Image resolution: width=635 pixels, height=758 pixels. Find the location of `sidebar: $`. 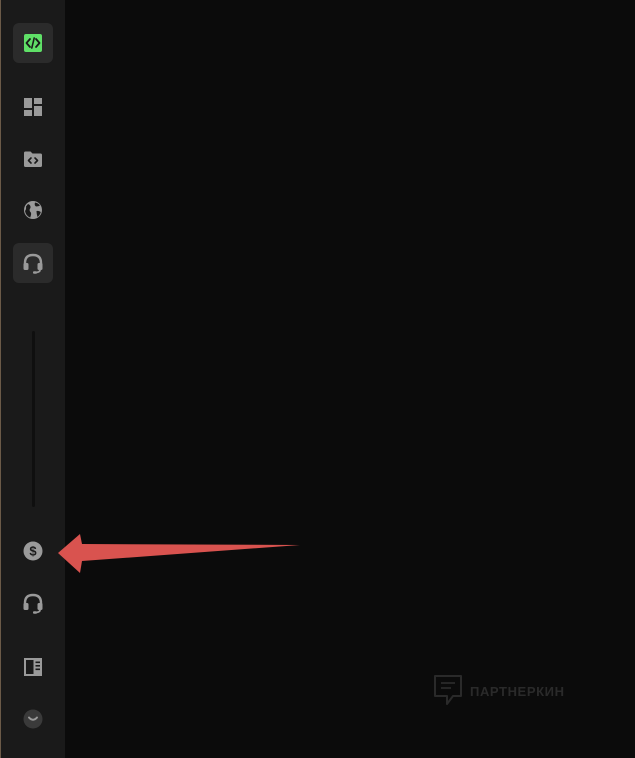

sidebar: $ is located at coordinates (33, 379).